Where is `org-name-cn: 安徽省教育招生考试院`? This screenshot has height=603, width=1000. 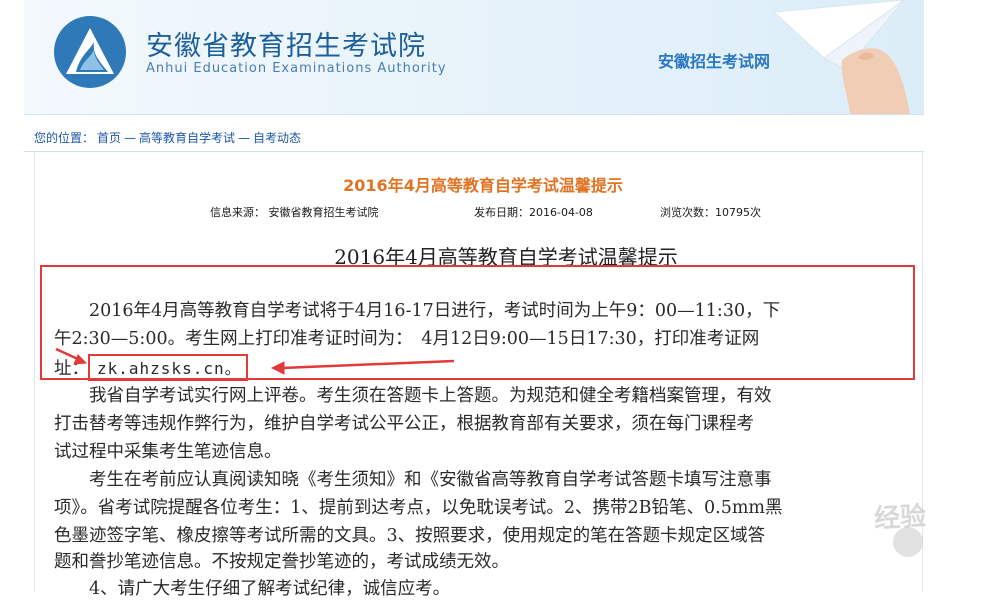 org-name-cn: 安徽省教育招生考试院 is located at coordinates (286, 46).